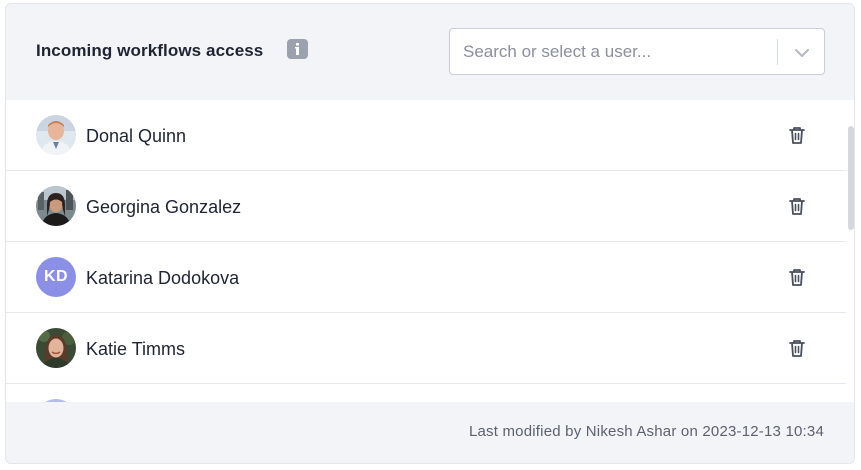 Image resolution: width=861 pixels, height=470 pixels. I want to click on user-name: Katarina Dodokova, so click(163, 278).